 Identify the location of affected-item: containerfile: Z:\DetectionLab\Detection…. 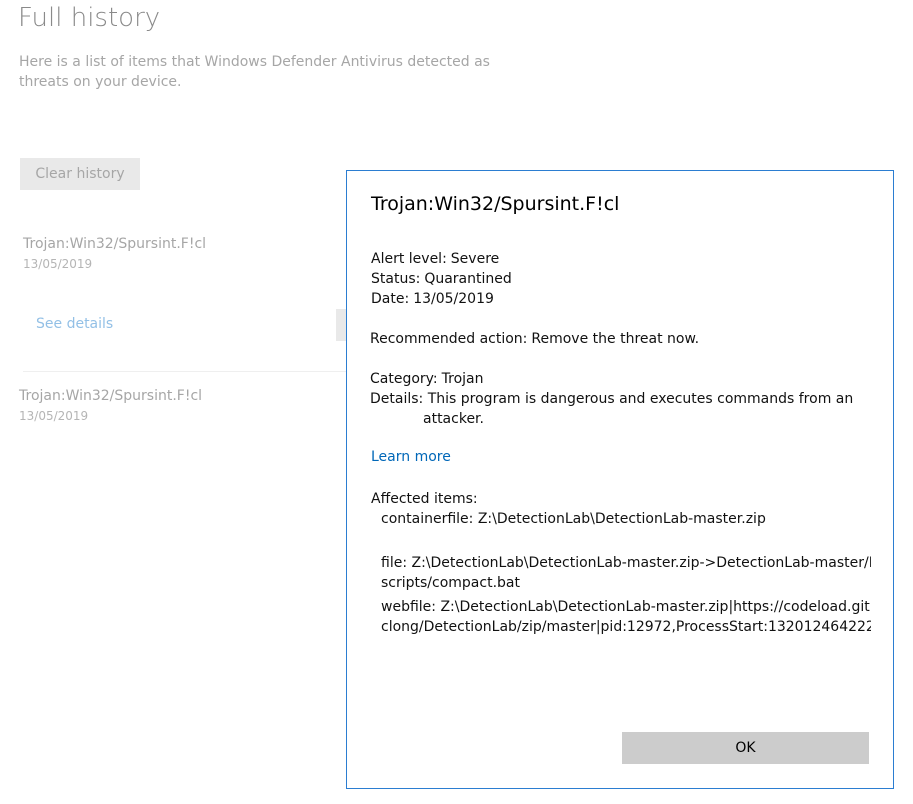
(626, 519).